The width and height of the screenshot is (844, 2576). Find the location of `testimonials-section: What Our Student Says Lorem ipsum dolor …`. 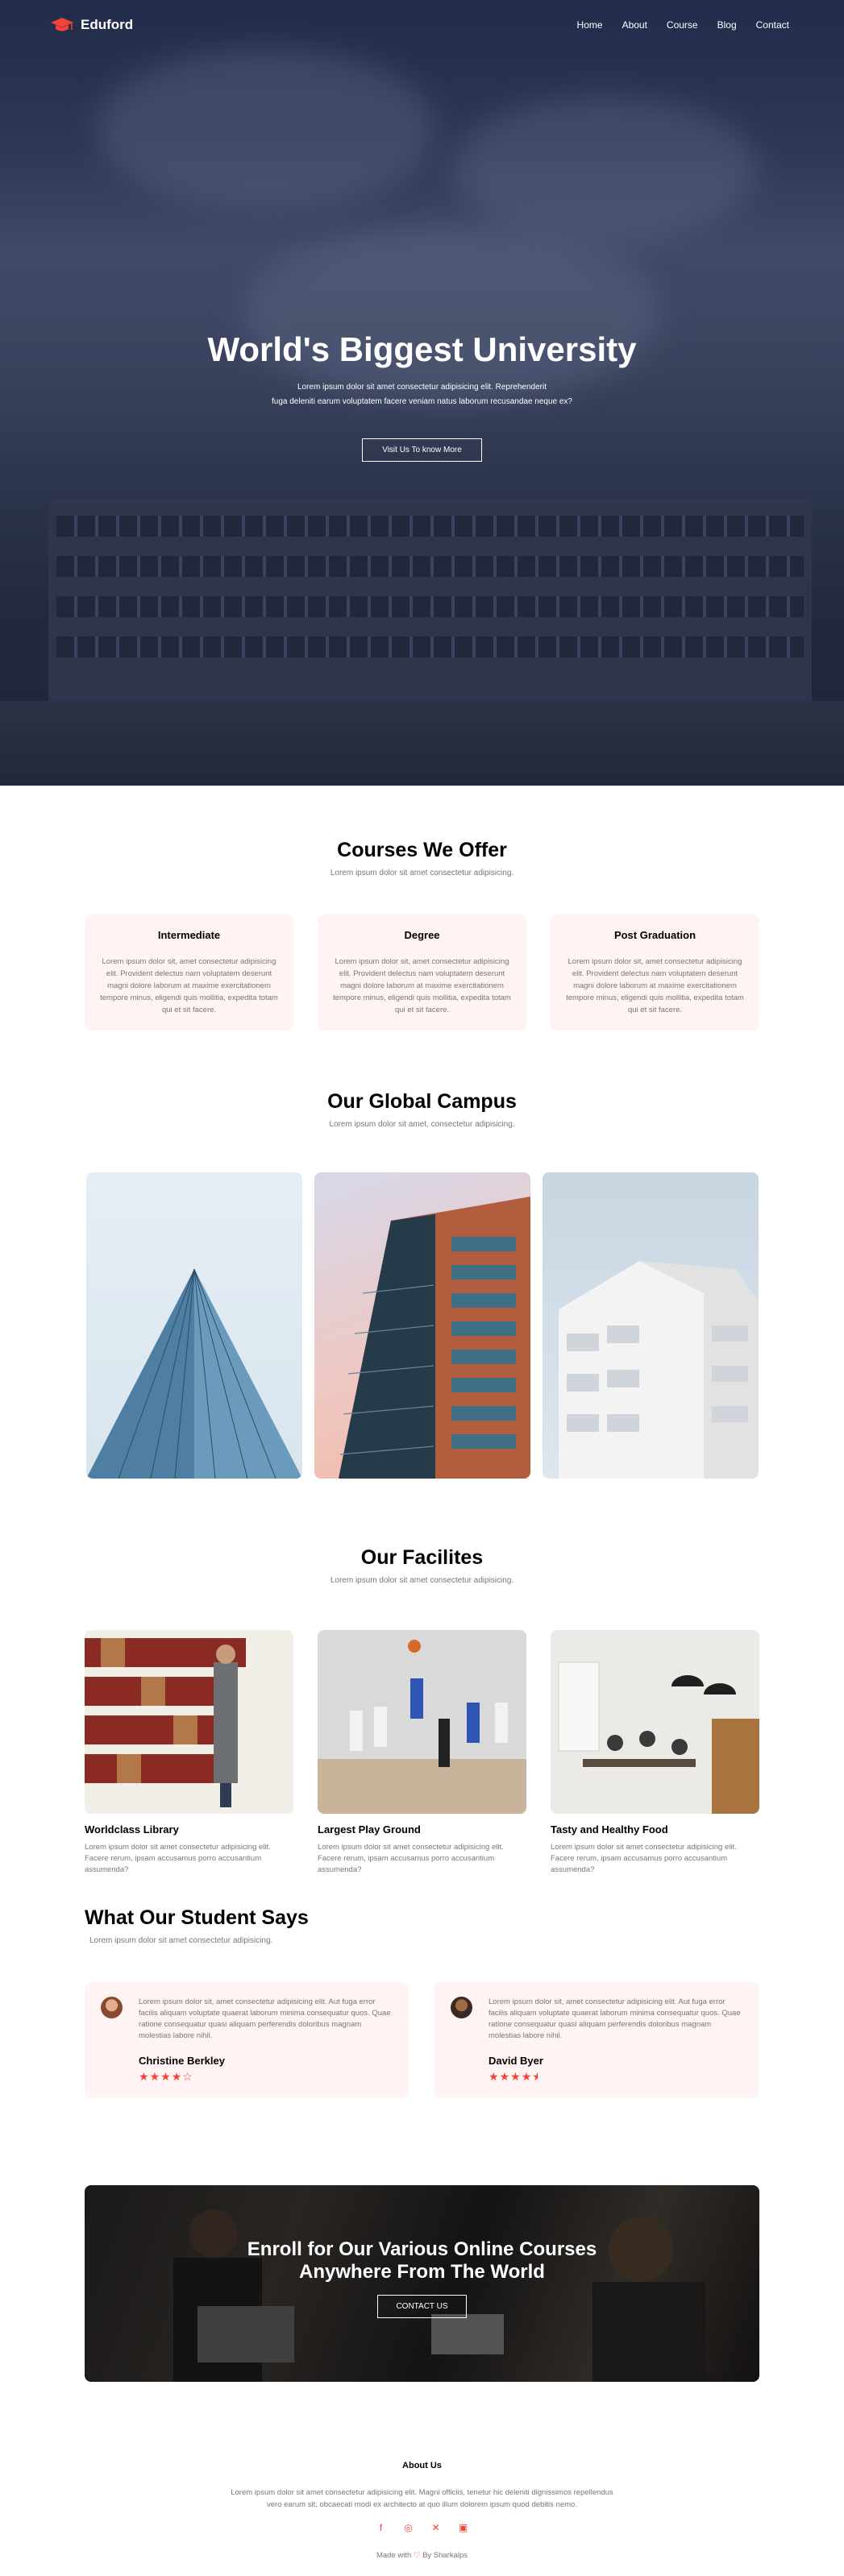

testimonials-section: What Our Student Says Lorem ipsum dolor … is located at coordinates (422, 1987).